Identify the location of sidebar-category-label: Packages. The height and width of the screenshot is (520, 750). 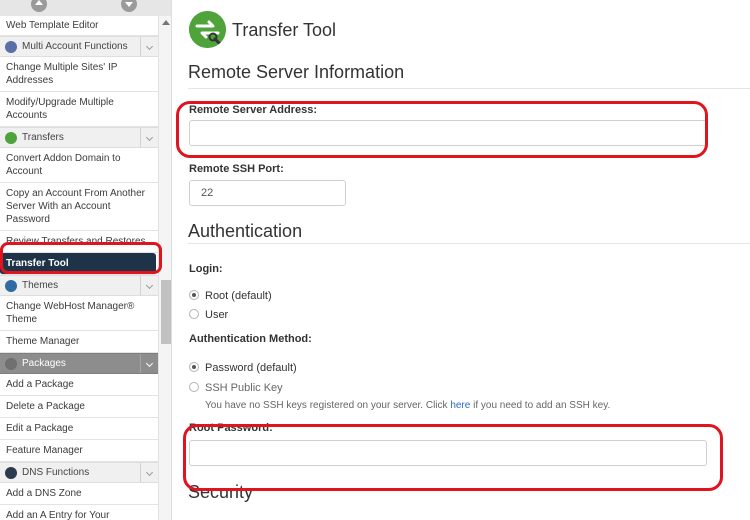
(44, 363).